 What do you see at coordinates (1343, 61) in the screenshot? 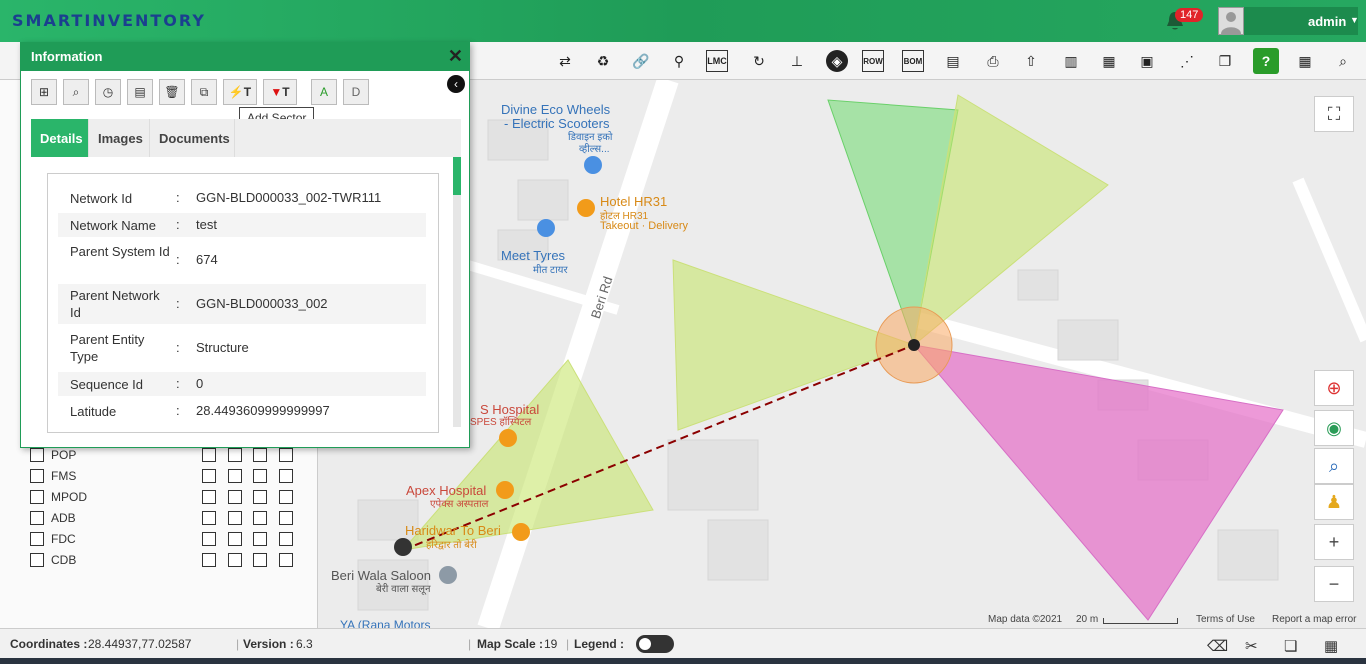
I see `search-icon: ⌕` at bounding box center [1343, 61].